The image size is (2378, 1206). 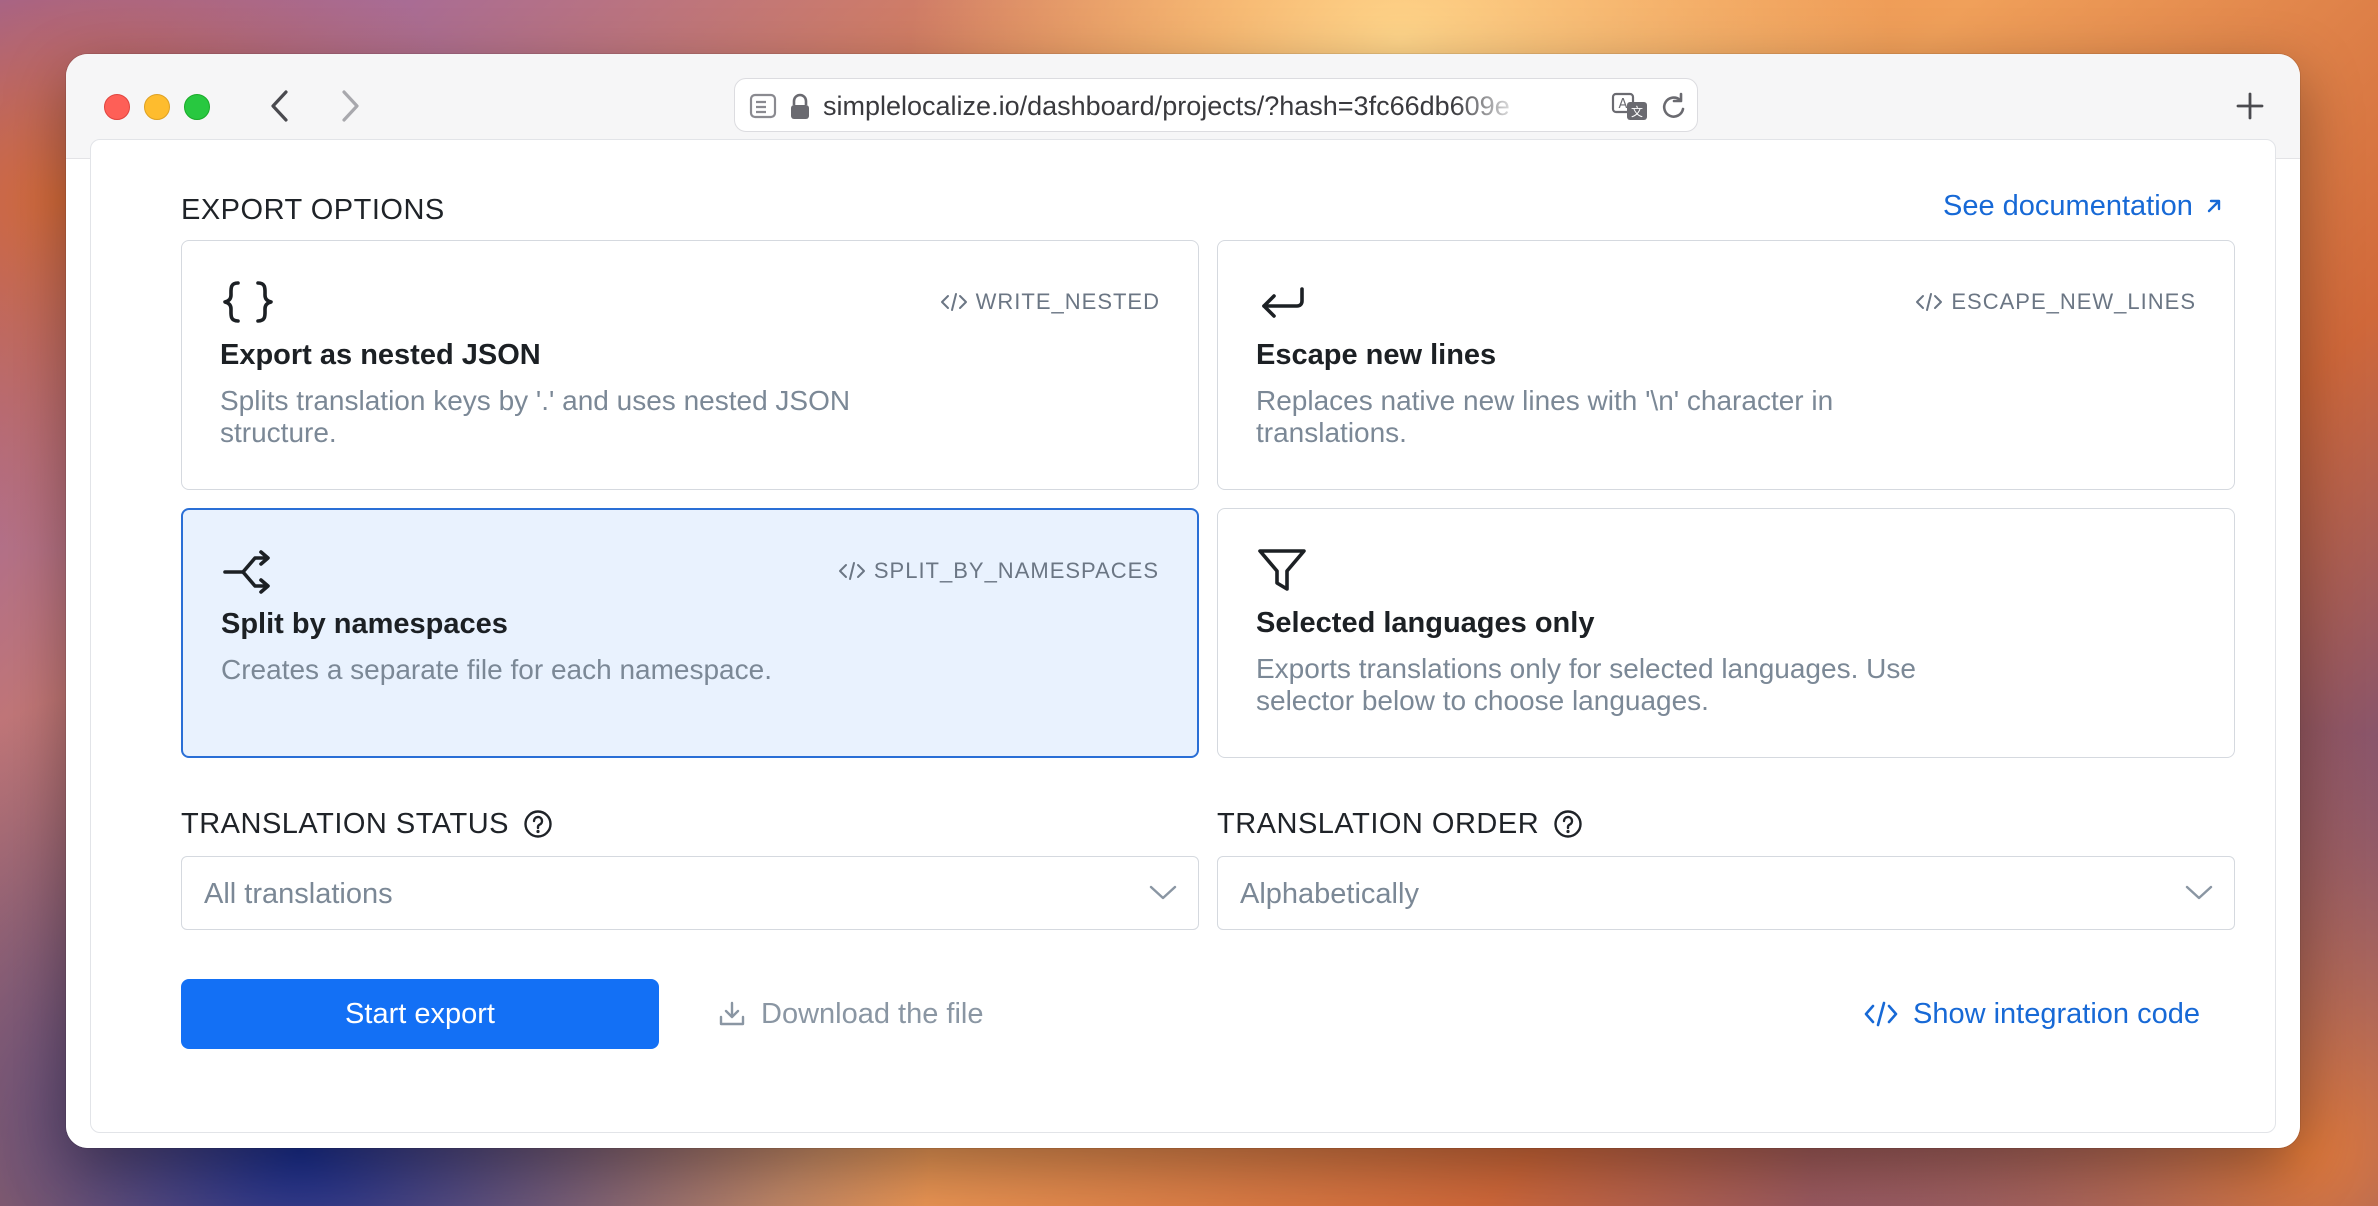 I want to click on plus-icon, so click(x=2250, y=106).